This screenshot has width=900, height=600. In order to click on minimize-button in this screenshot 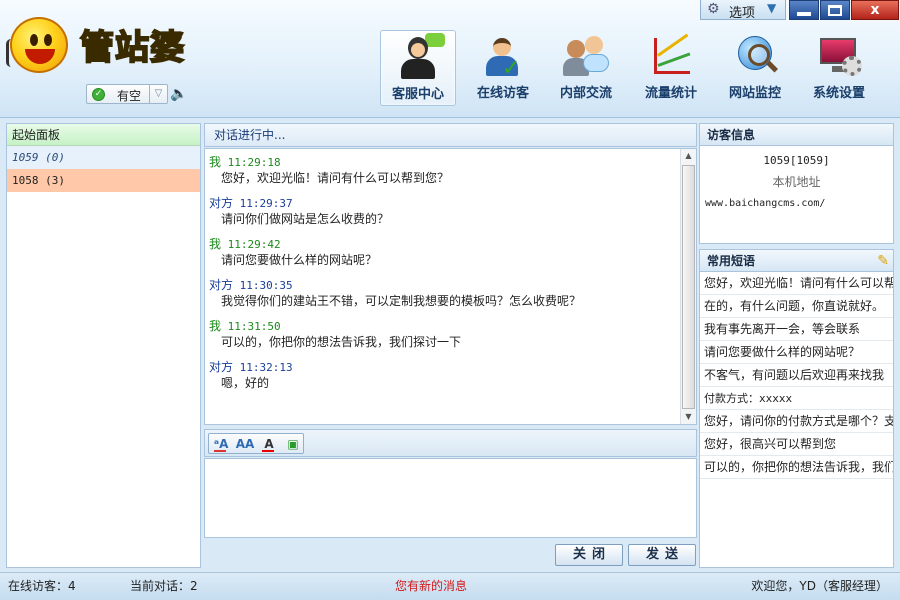, I will do `click(804, 10)`.